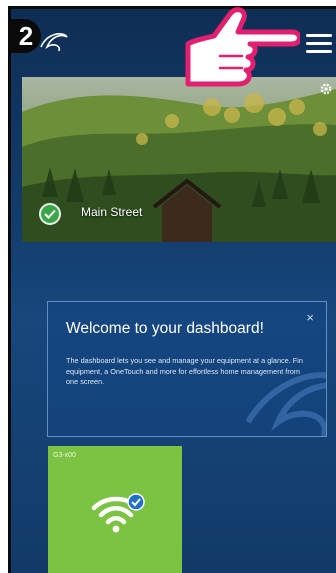 The width and height of the screenshot is (336, 573). What do you see at coordinates (319, 44) in the screenshot?
I see `hamburger-menu-icon` at bounding box center [319, 44].